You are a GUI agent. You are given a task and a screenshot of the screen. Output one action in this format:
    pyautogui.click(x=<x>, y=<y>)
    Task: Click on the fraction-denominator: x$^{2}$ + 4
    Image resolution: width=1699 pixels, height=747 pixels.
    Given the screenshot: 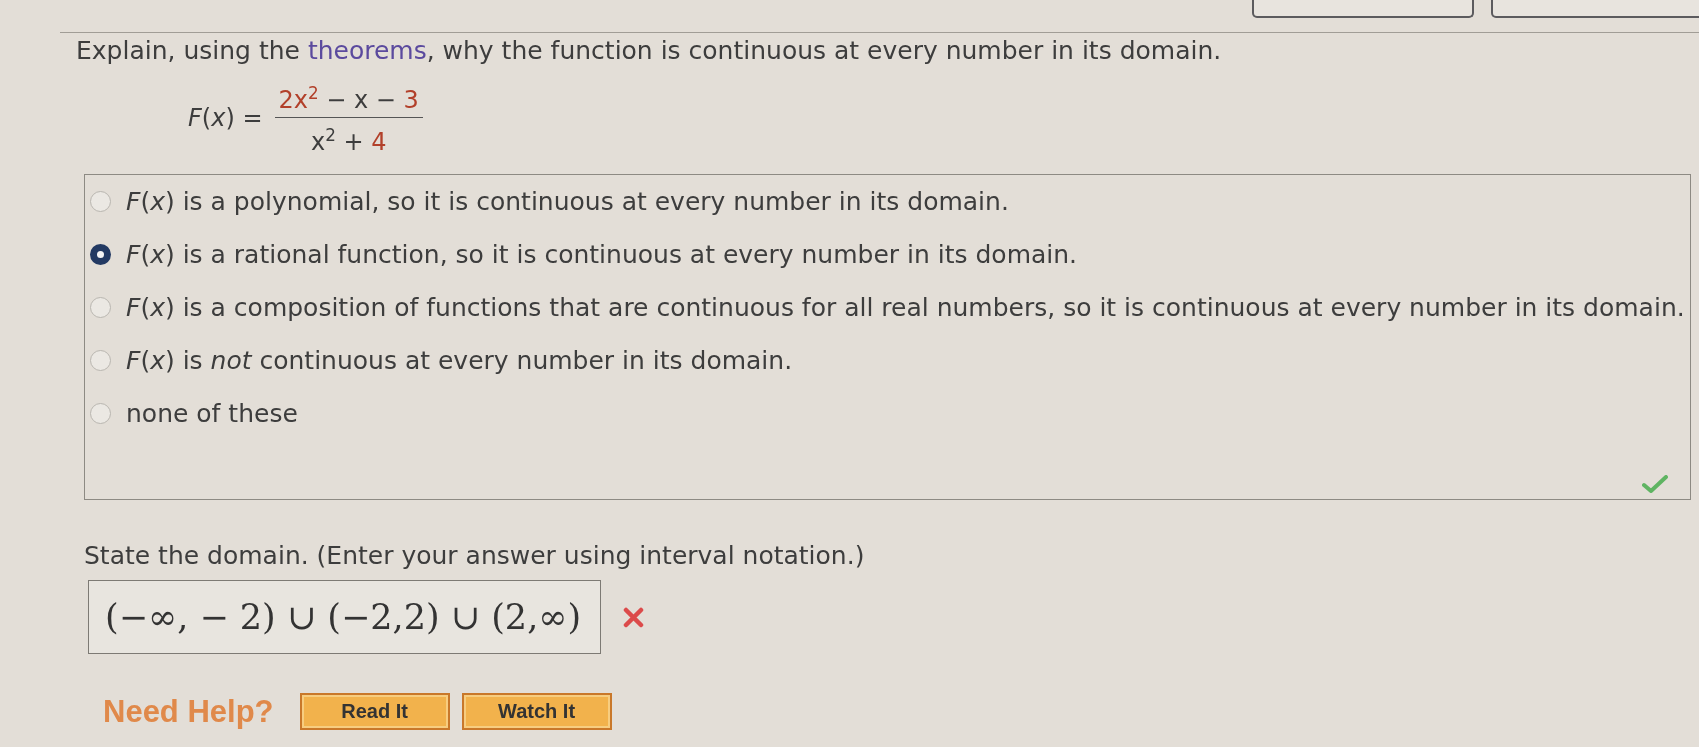 What is the action you would take?
    pyautogui.click(x=348, y=140)
    